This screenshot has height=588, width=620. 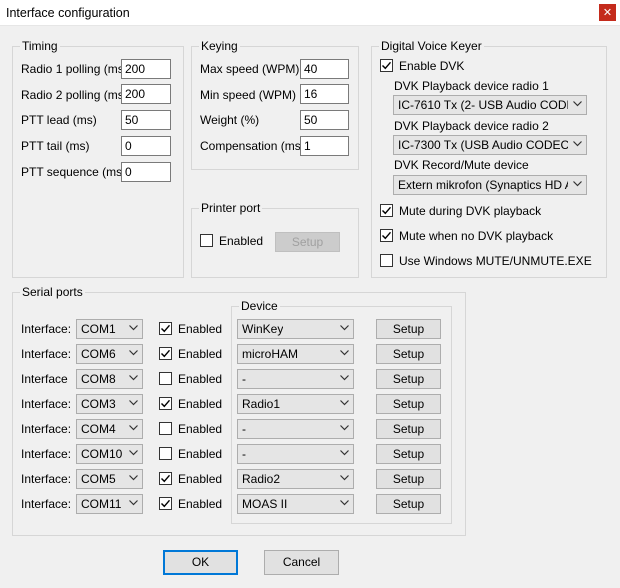 I want to click on com-port-select: COM11, so click(x=109, y=504).